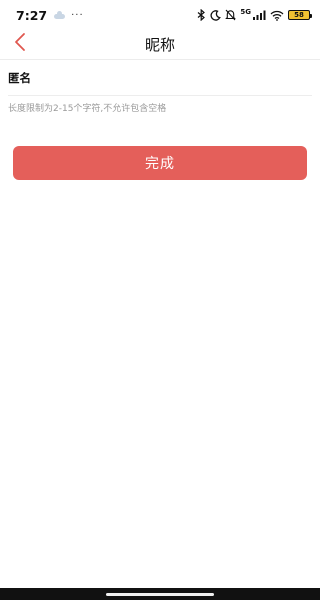 The width and height of the screenshot is (320, 600). I want to click on system-navigation-bar, so click(160, 594).